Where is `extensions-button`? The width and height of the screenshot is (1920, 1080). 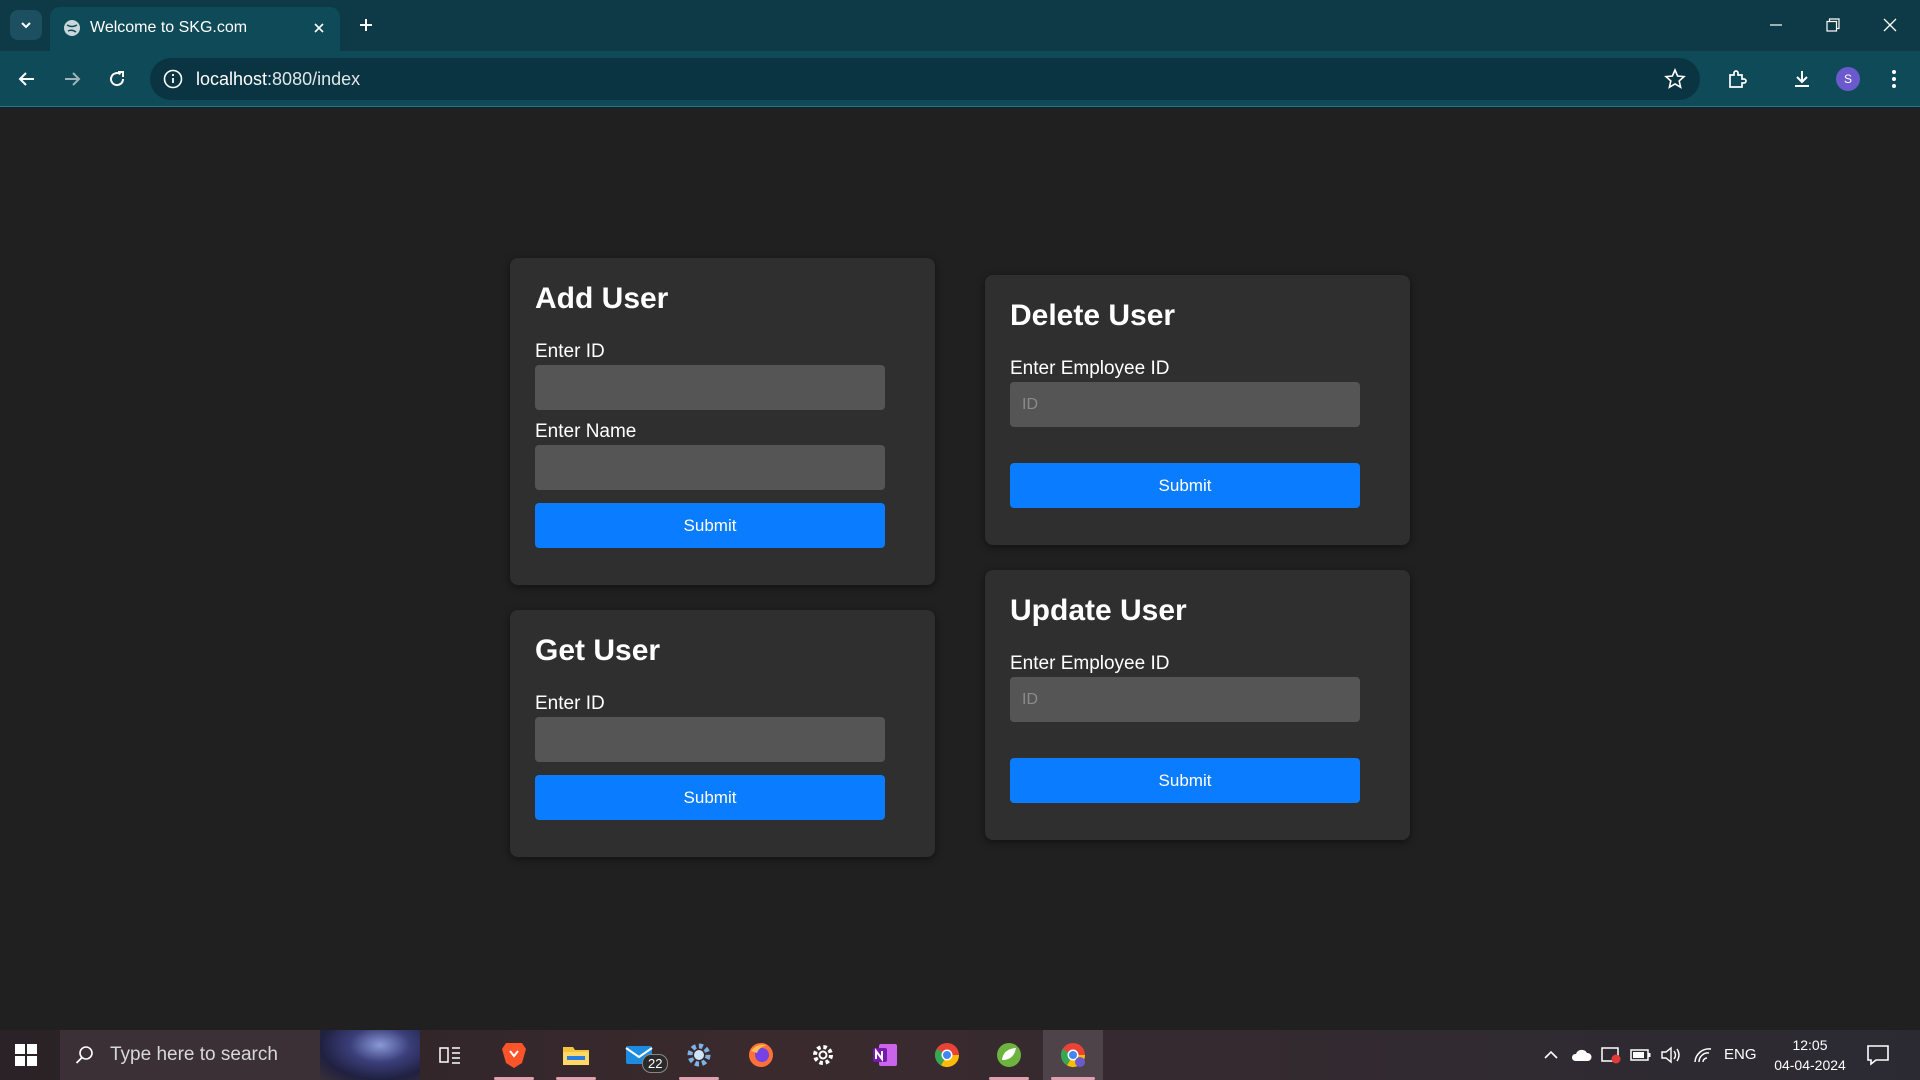
extensions-button is located at coordinates (1737, 79).